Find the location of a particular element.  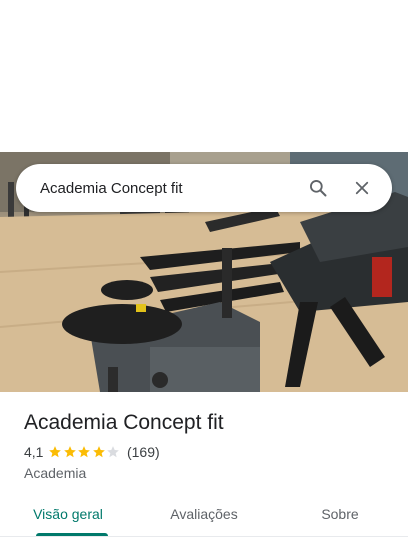

tab-bar: Visão geral Avaliações Sobre is located at coordinates (204, 514).